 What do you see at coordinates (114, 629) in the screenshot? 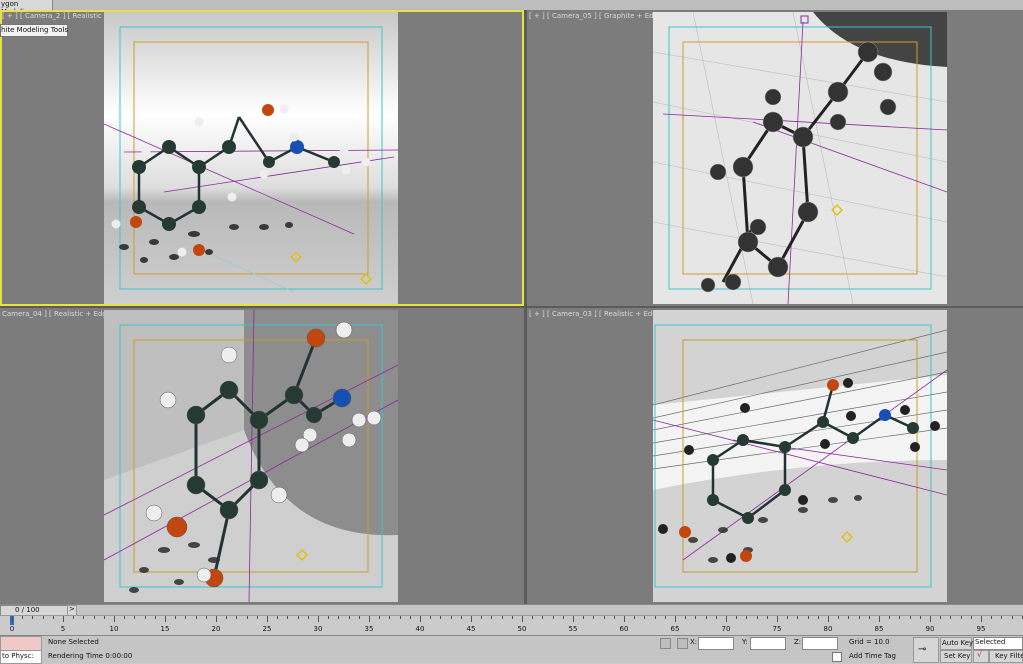
I see `track-bar-number: 10` at bounding box center [114, 629].